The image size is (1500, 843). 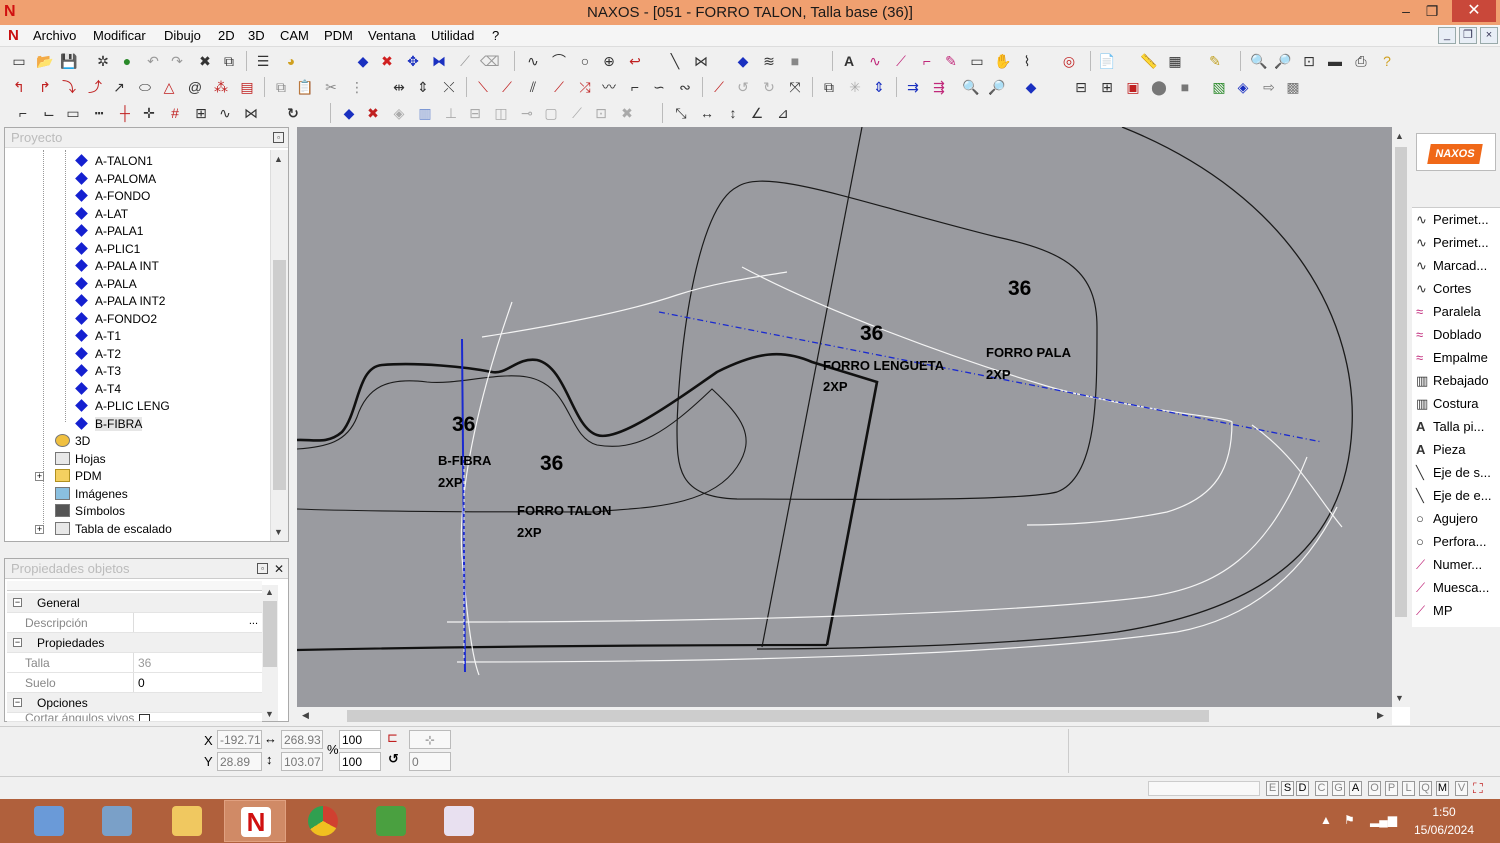 What do you see at coordinates (719, 87) in the screenshot?
I see `knife-icon: ⟋` at bounding box center [719, 87].